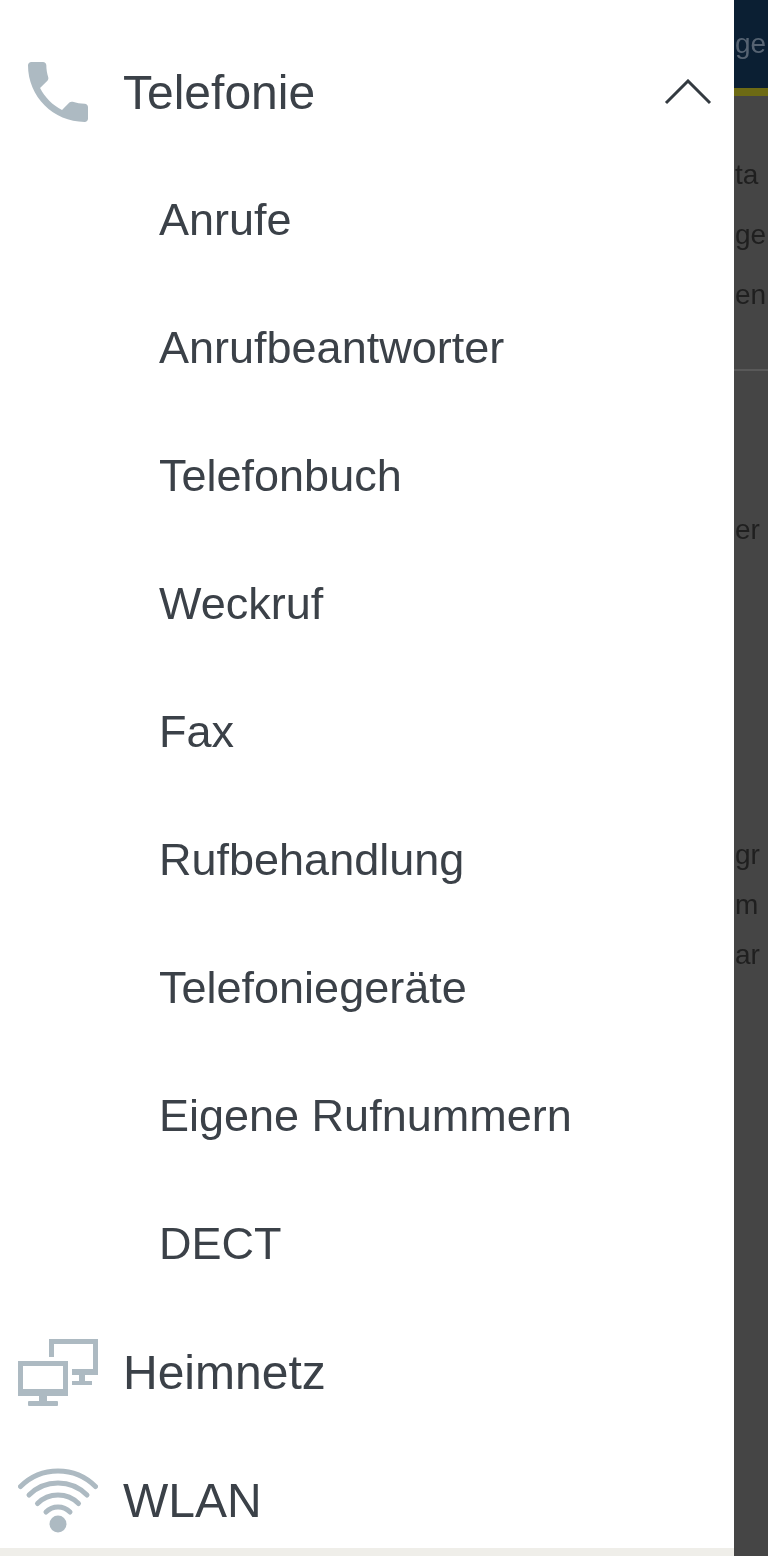 The width and height of the screenshot is (768, 1556). What do you see at coordinates (367, 1116) in the screenshot?
I see `submenu-item: Eigene Rufnummern` at bounding box center [367, 1116].